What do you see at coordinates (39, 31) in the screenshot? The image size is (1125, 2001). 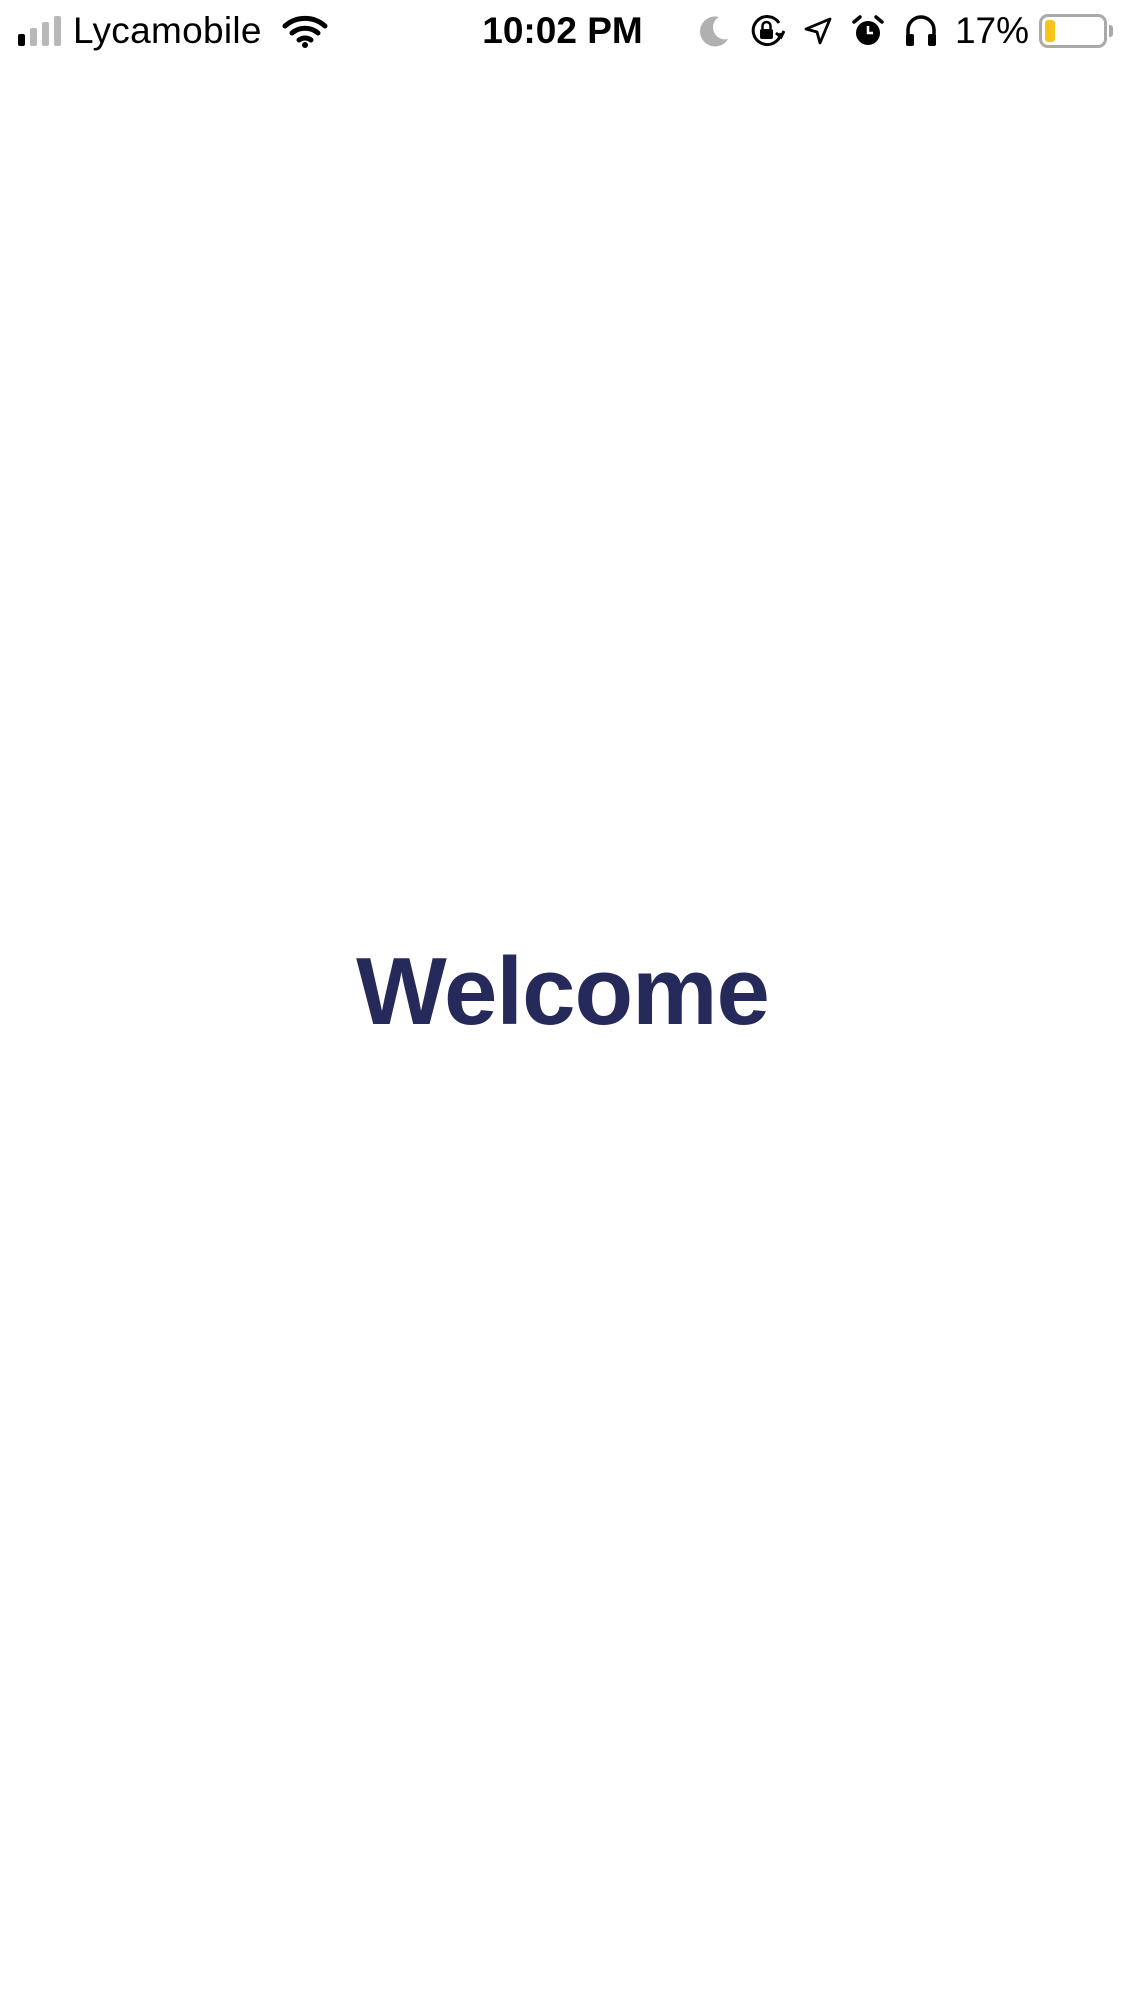 I see `signal-icon` at bounding box center [39, 31].